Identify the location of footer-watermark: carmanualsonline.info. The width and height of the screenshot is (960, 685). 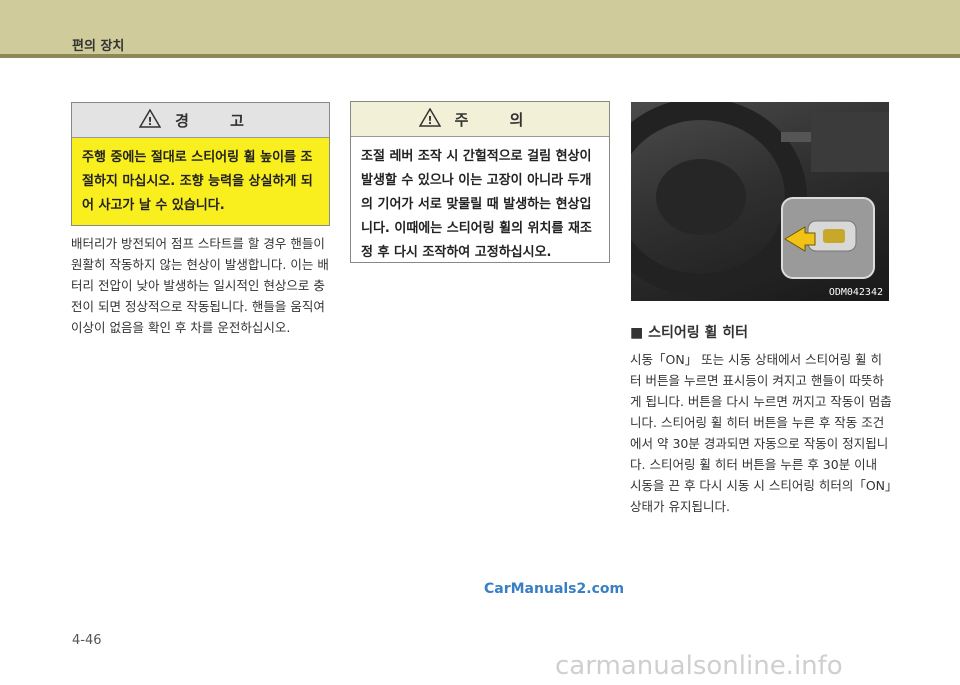
(699, 666).